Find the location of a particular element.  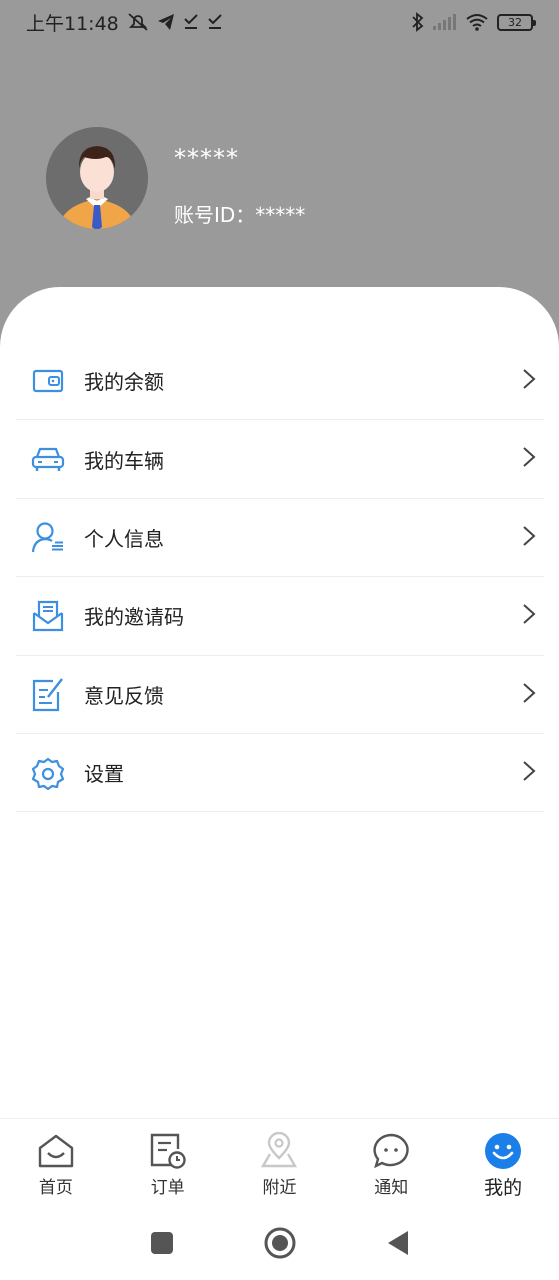

menu-item-label: 我的邀请码 is located at coordinates (134, 617).